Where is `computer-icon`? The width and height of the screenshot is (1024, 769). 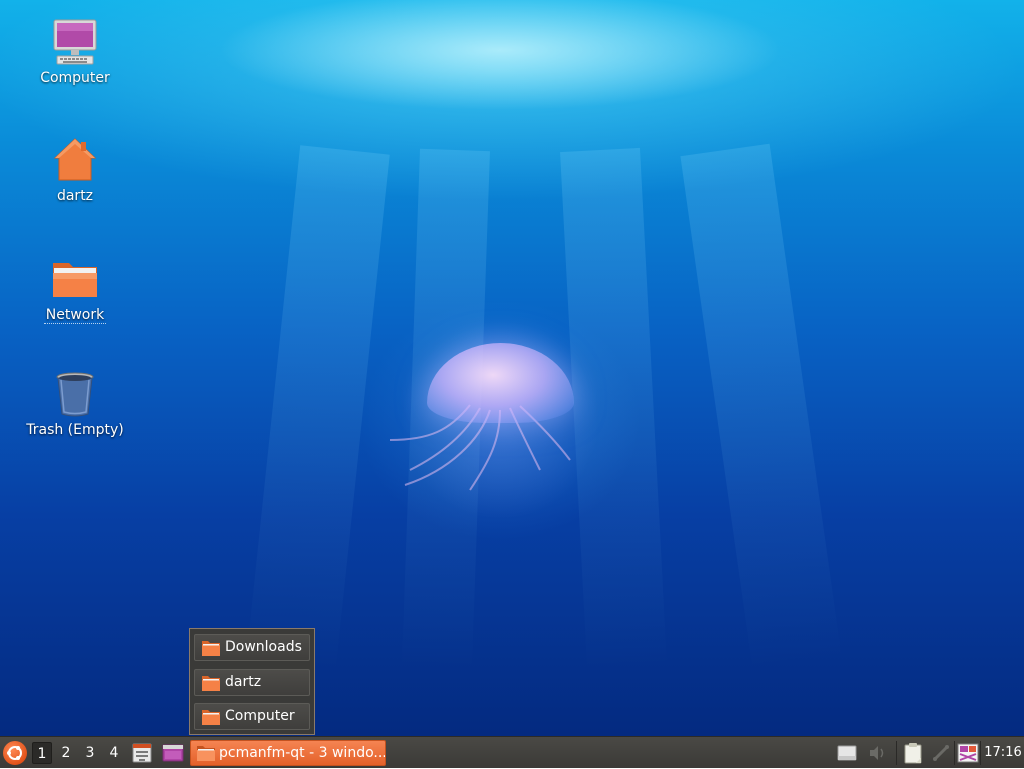
computer-icon is located at coordinates (75, 42).